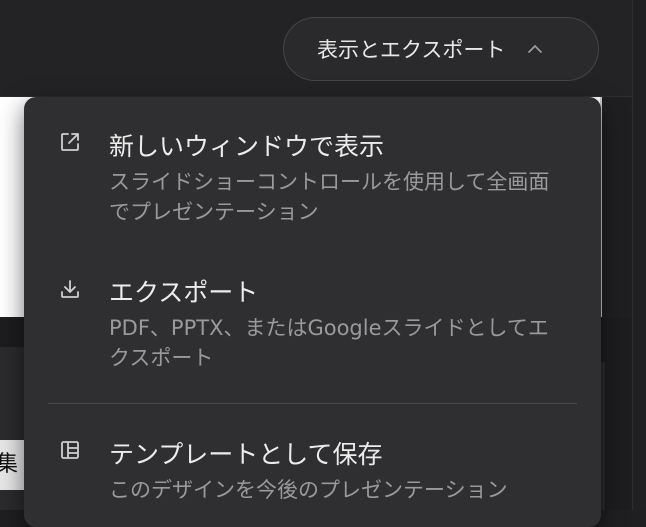  I want to click on menu-item-description: PDF、PPTX、またはGoogleスライドとしてエクスポート, so click(329, 343).